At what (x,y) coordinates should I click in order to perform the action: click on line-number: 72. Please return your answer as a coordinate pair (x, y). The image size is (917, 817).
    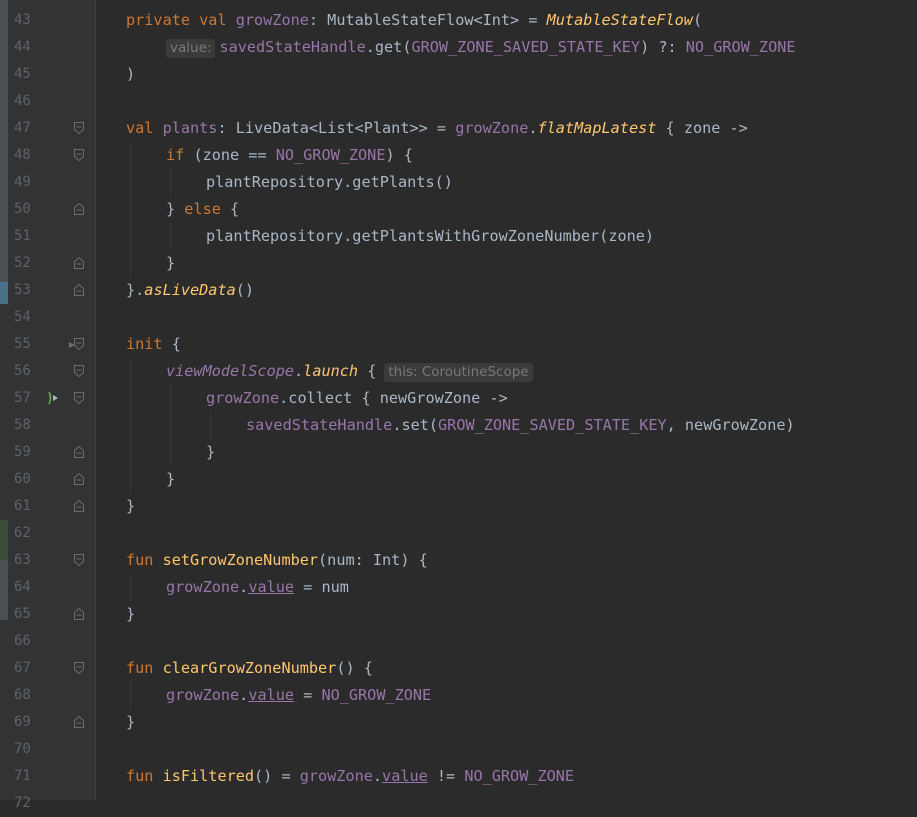
    Looking at the image, I should click on (22, 803).